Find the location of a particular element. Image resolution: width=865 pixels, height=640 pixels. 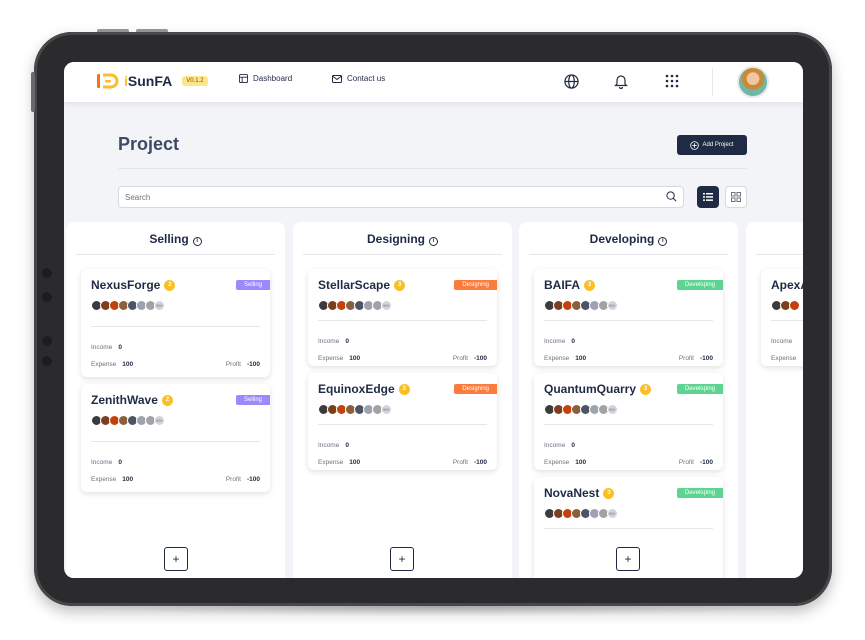

project-name: QuantumQuarry 3 is located at coordinates (598, 389).